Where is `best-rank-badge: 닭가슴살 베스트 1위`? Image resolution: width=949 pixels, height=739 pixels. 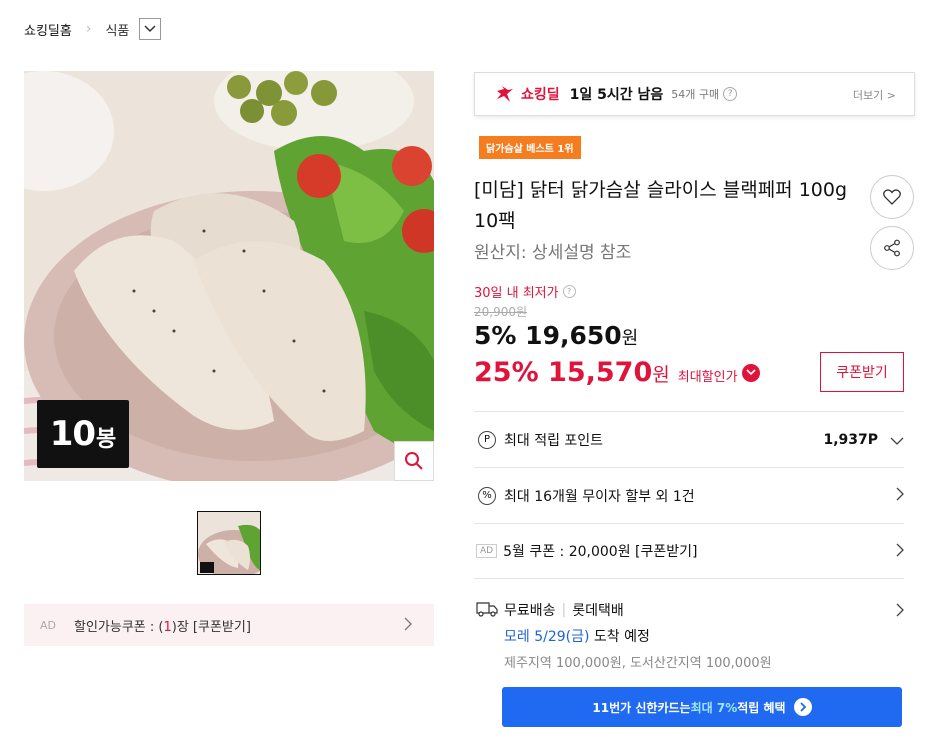 best-rank-badge: 닭가슴살 베스트 1위 is located at coordinates (530, 147).